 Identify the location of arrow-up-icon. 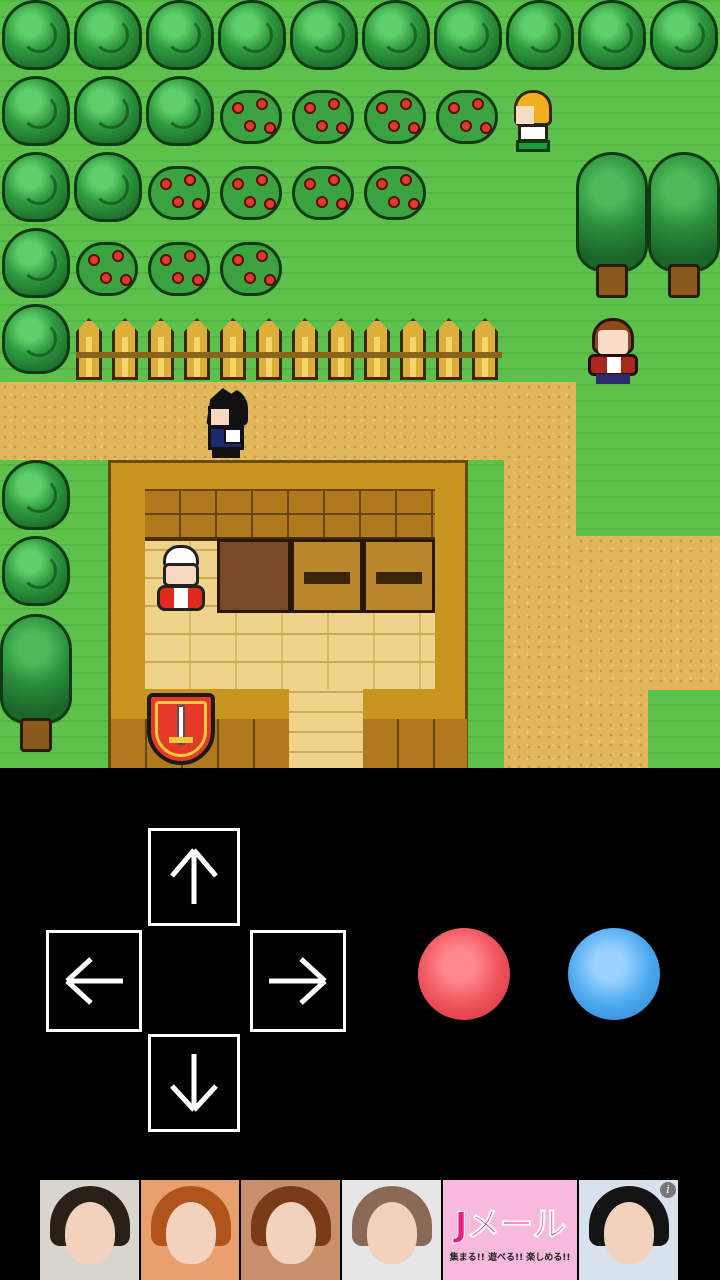
(194, 876).